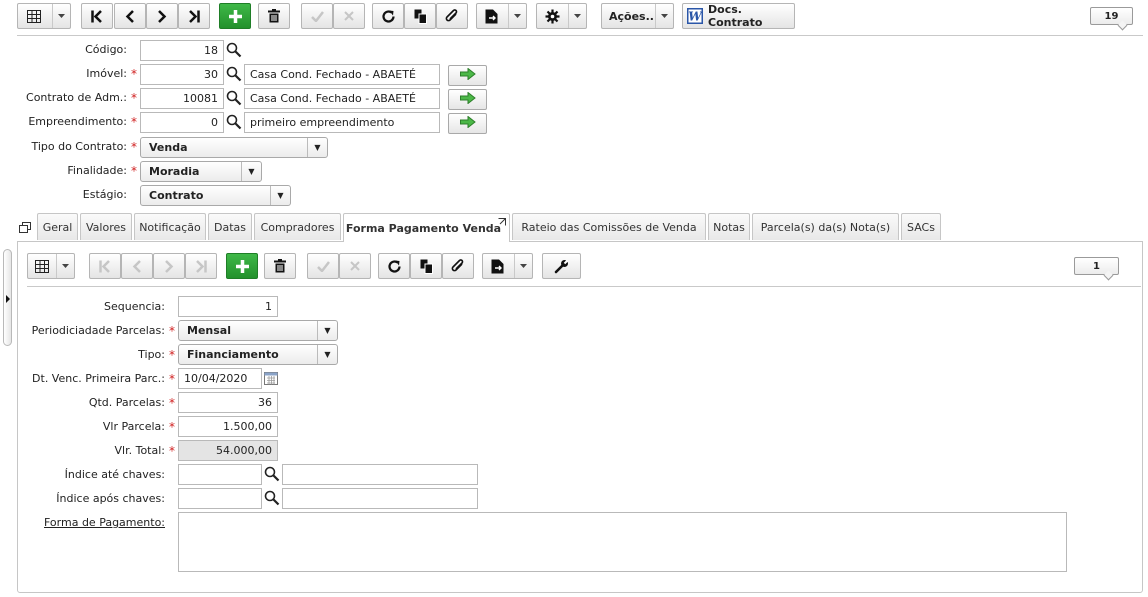 This screenshot has width=1148, height=597. I want to click on sub-first-record-button, so click(105, 266).